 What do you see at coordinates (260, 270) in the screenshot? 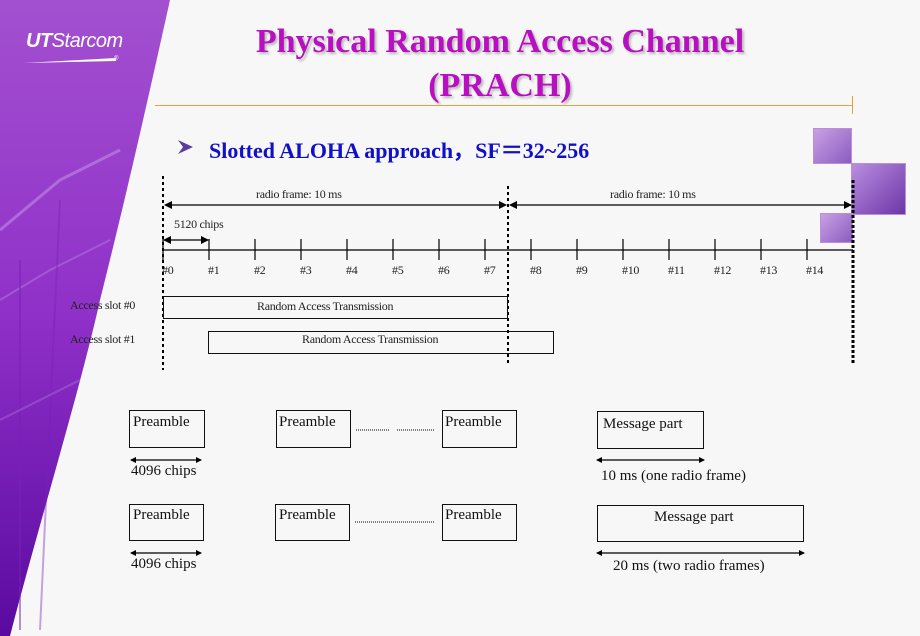
I see `slot-label: #2` at bounding box center [260, 270].